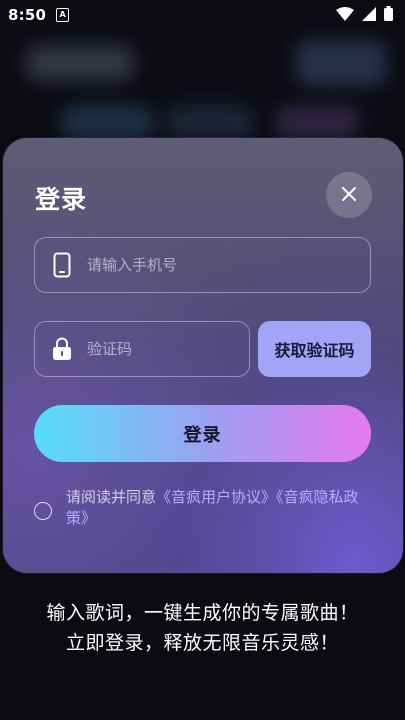 The height and width of the screenshot is (720, 405). Describe the element at coordinates (202, 643) in the screenshot. I see `slogan-line-2: 立即登录，释放无限音乐灵感！` at that location.